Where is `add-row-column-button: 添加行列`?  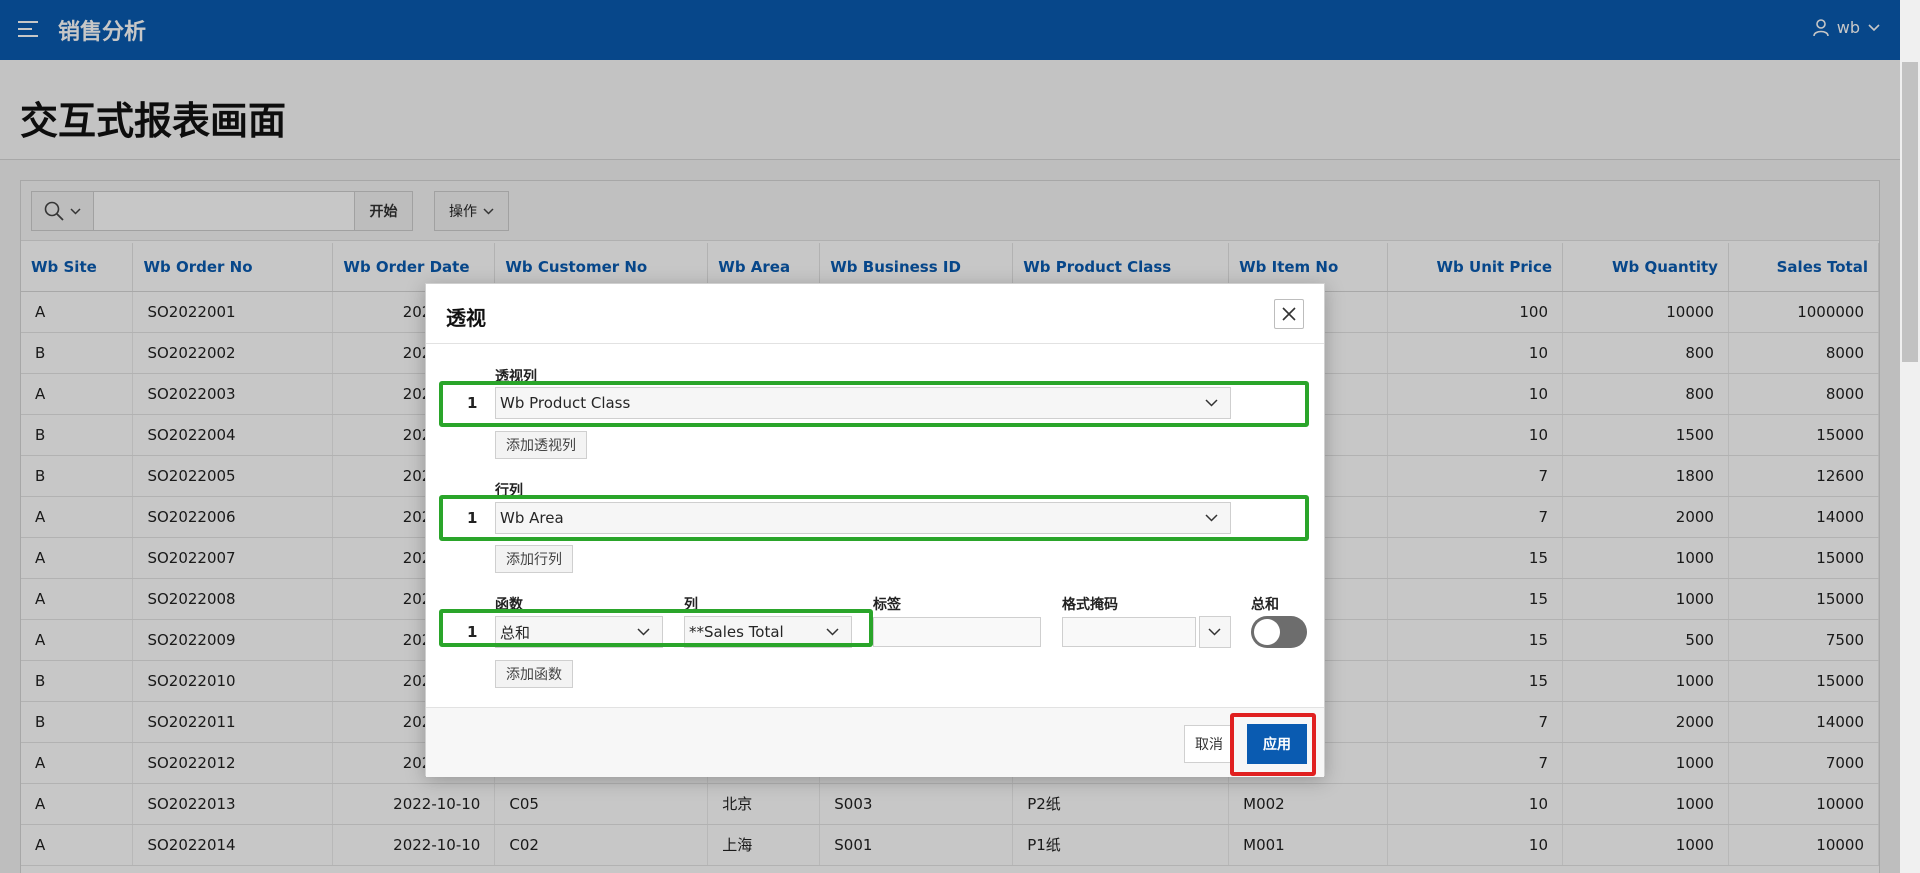
add-row-column-button: 添加行列 is located at coordinates (534, 559).